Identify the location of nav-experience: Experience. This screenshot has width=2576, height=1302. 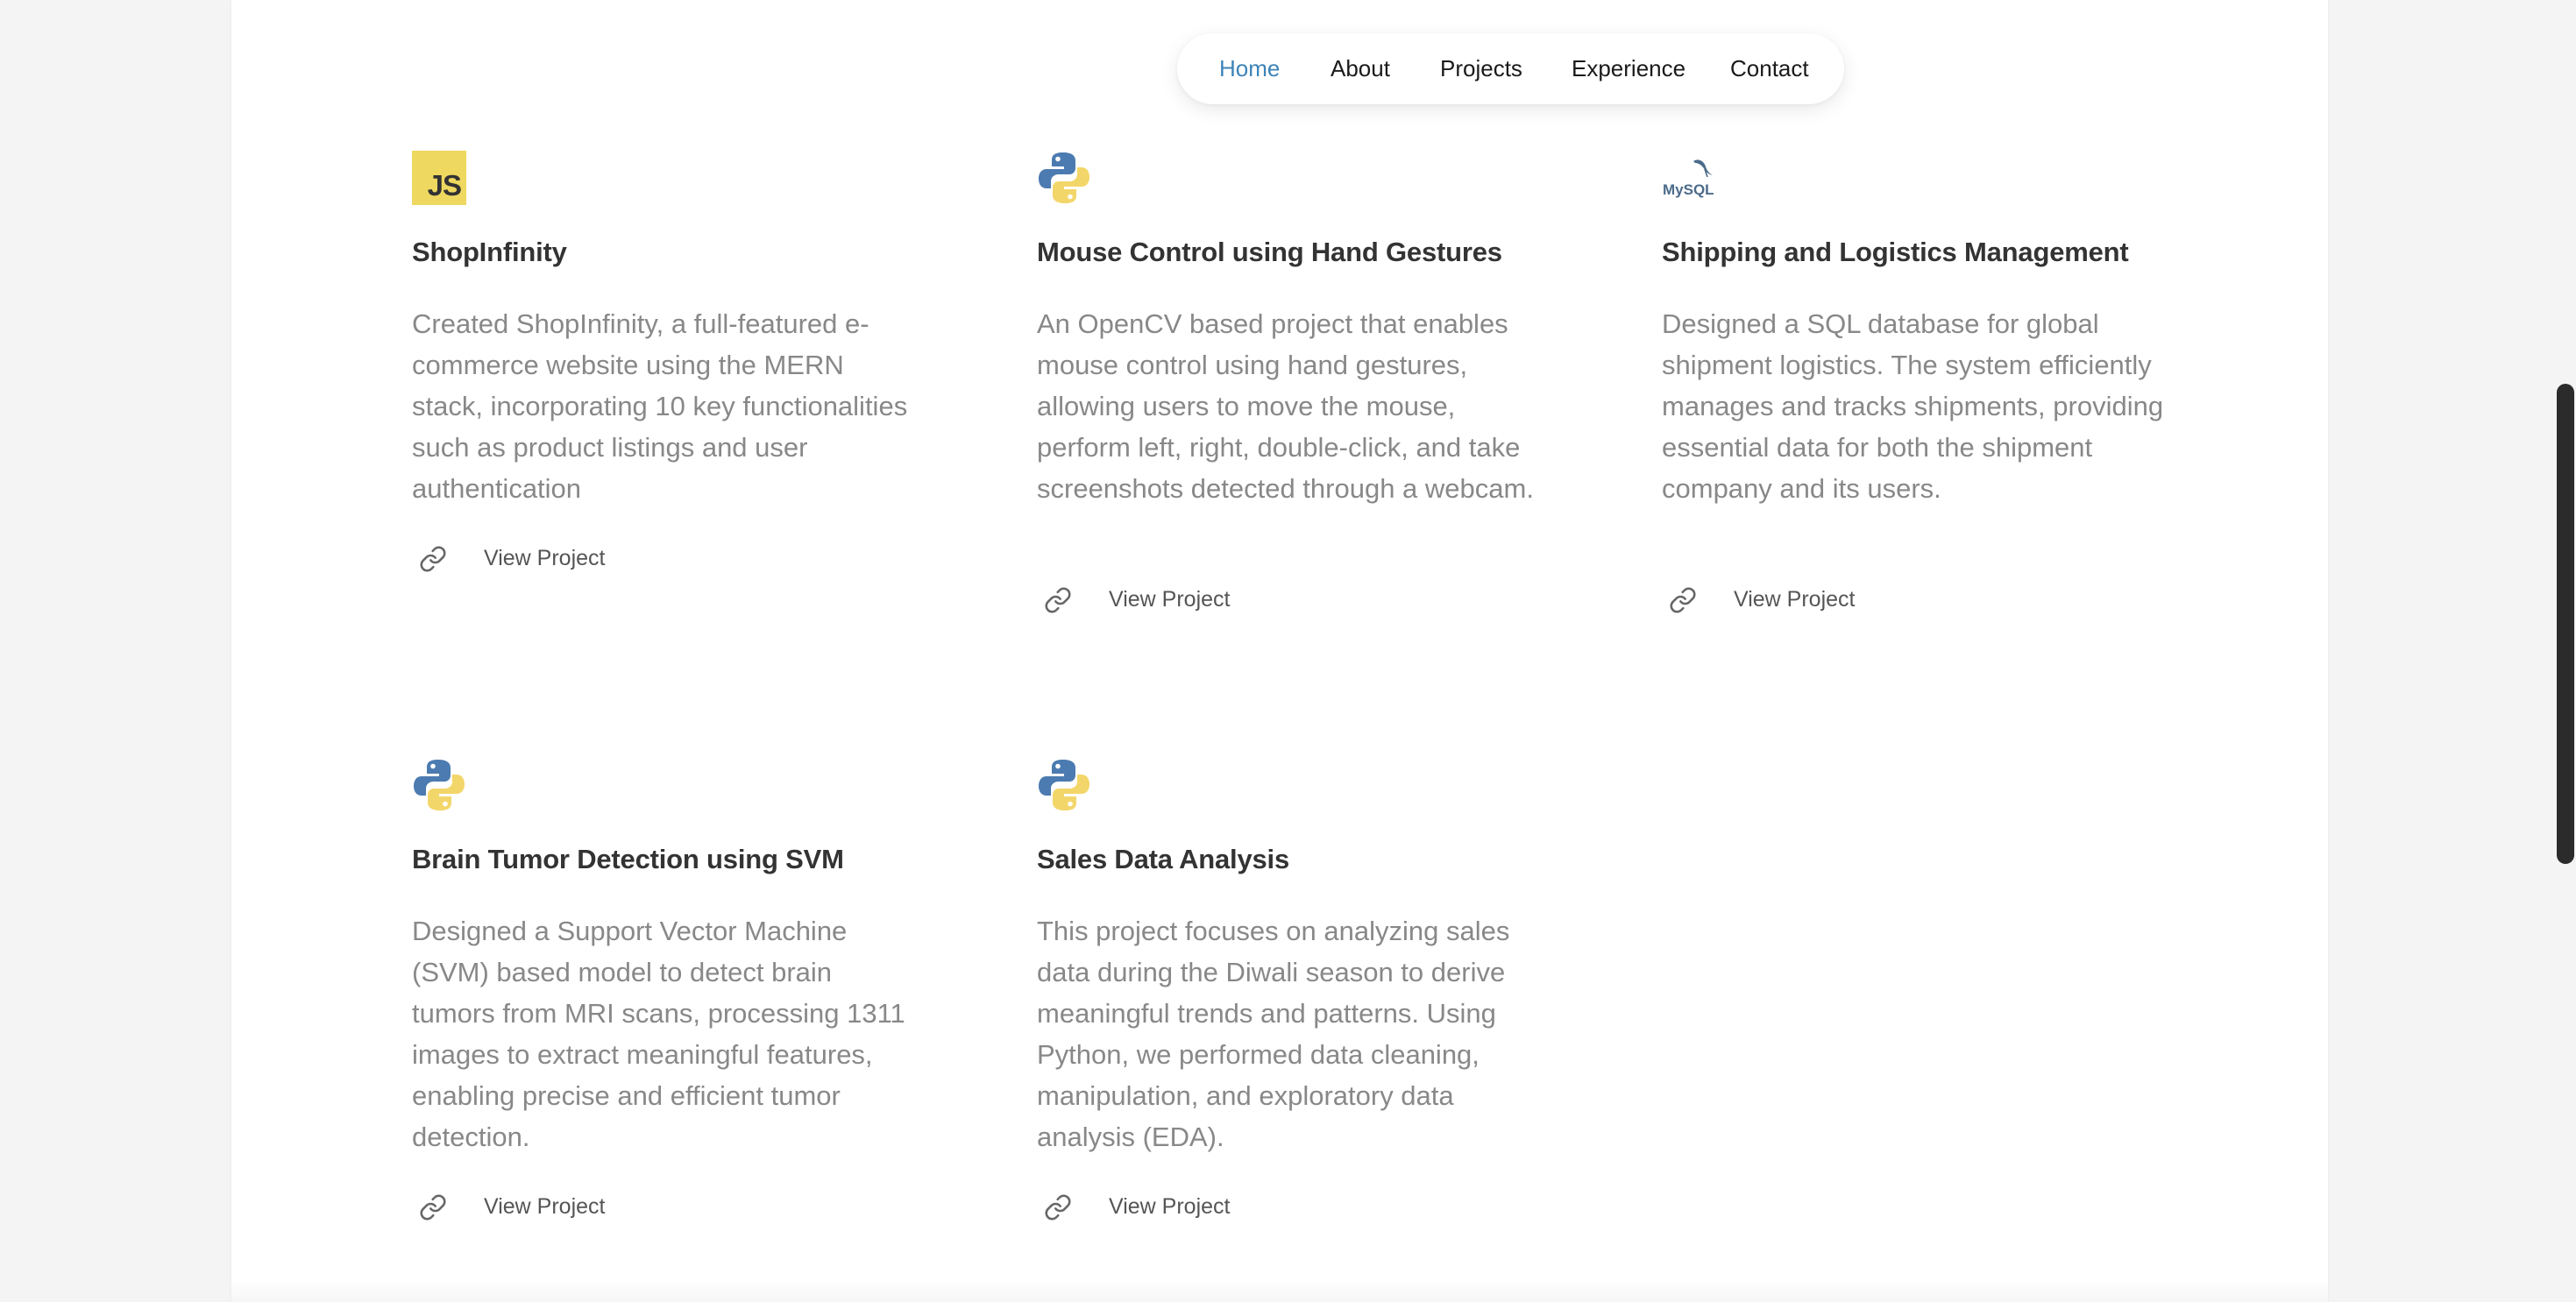
(1628, 68).